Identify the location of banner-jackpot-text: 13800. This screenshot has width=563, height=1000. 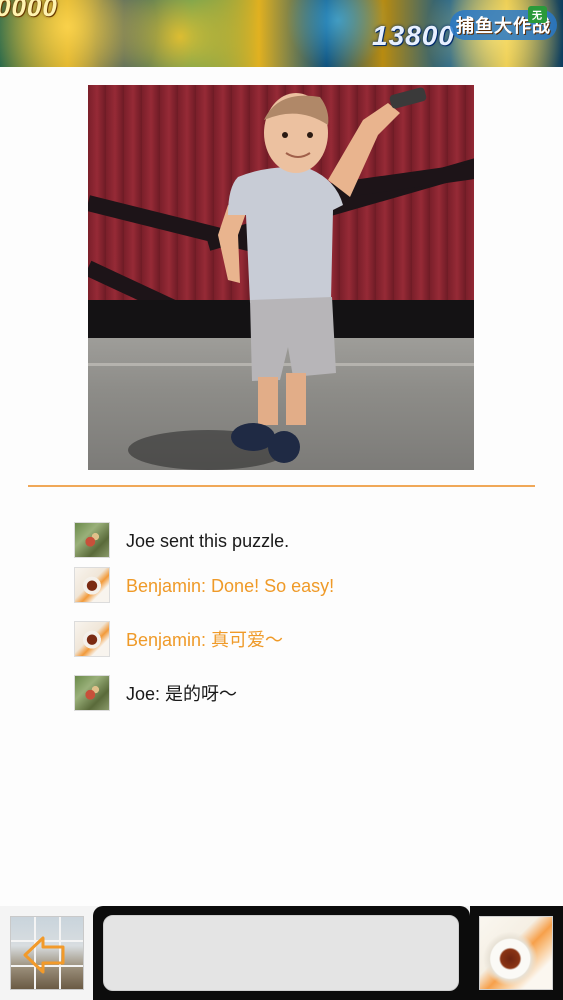
(413, 35).